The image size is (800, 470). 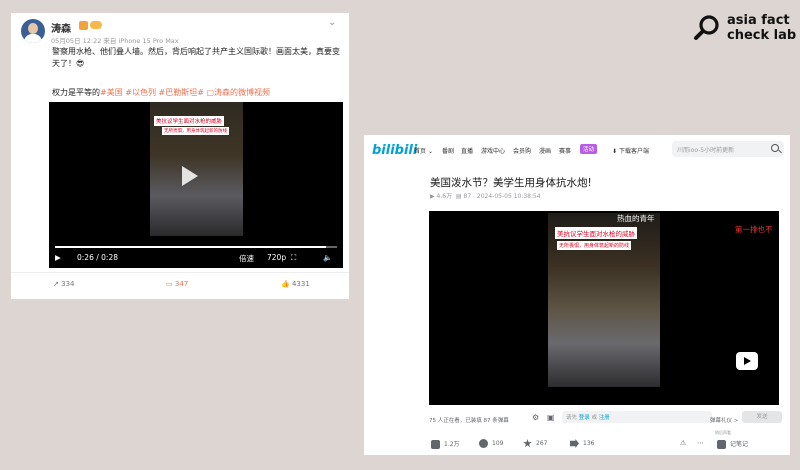 I want to click on more-icon: ⋯, so click(x=700, y=443).